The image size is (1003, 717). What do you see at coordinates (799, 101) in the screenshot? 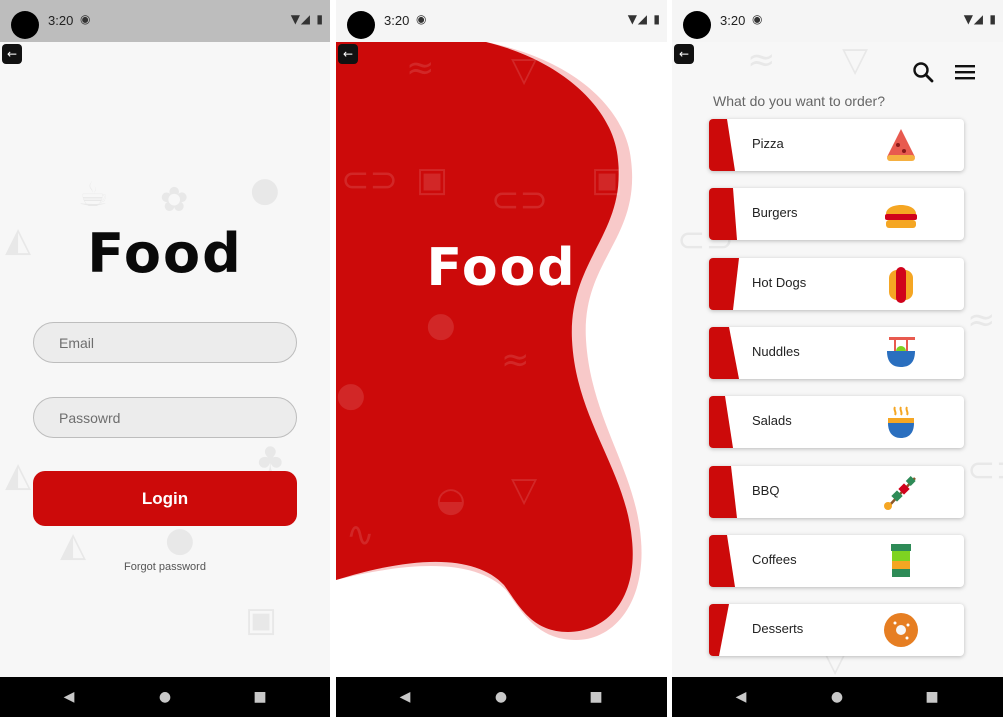
I see `order-question-heading: What do you want to order?` at bounding box center [799, 101].